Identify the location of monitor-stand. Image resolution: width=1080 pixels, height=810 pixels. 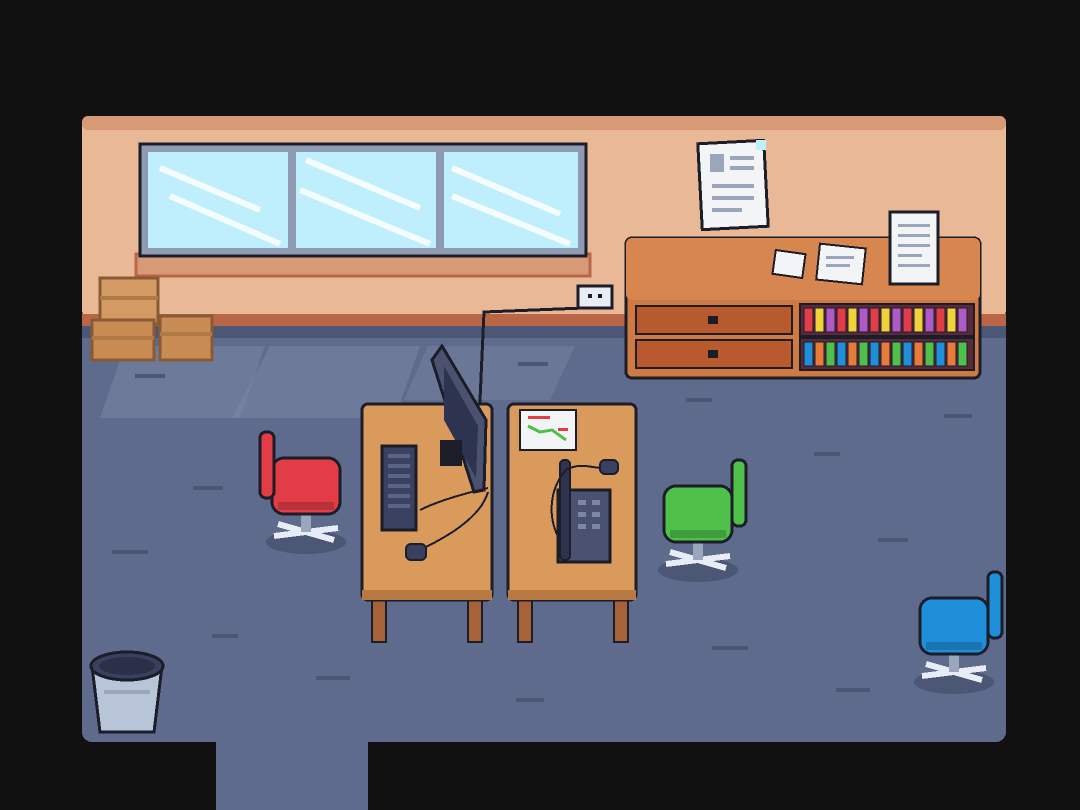
(451, 453).